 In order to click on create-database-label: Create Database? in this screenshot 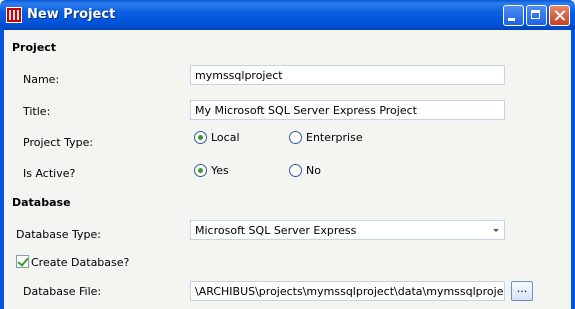, I will do `click(80, 262)`.